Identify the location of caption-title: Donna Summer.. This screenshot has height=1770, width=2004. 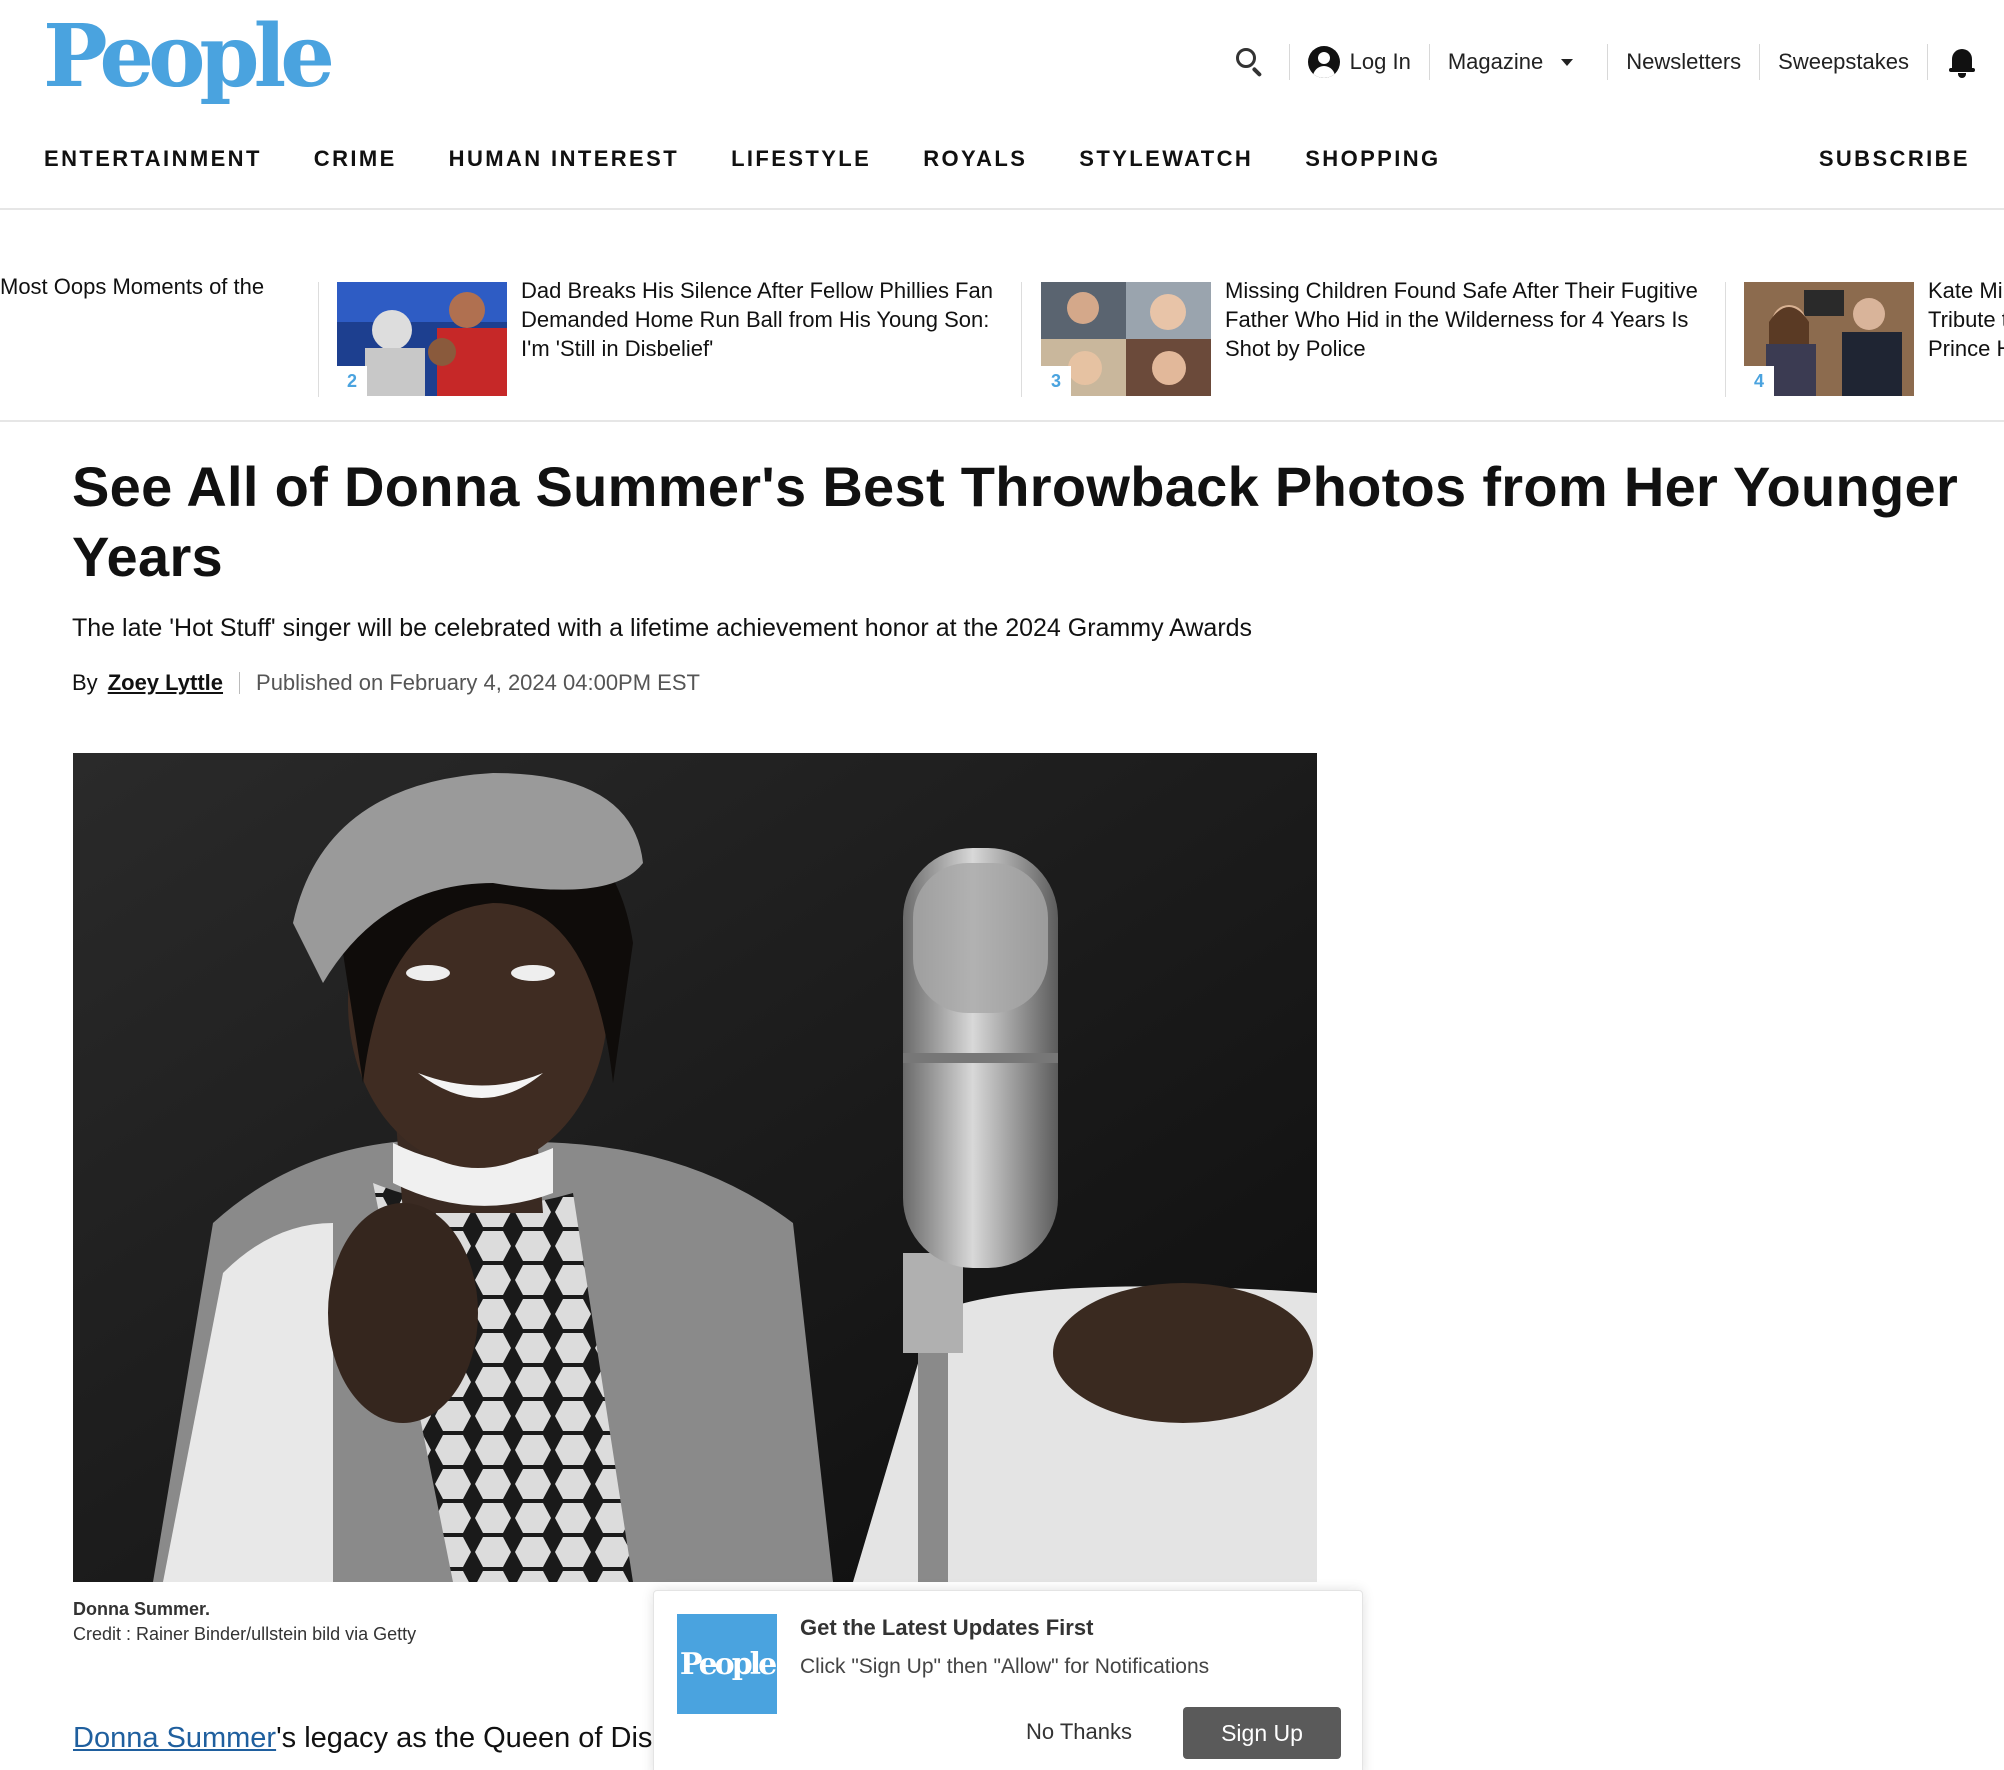
(142, 1609).